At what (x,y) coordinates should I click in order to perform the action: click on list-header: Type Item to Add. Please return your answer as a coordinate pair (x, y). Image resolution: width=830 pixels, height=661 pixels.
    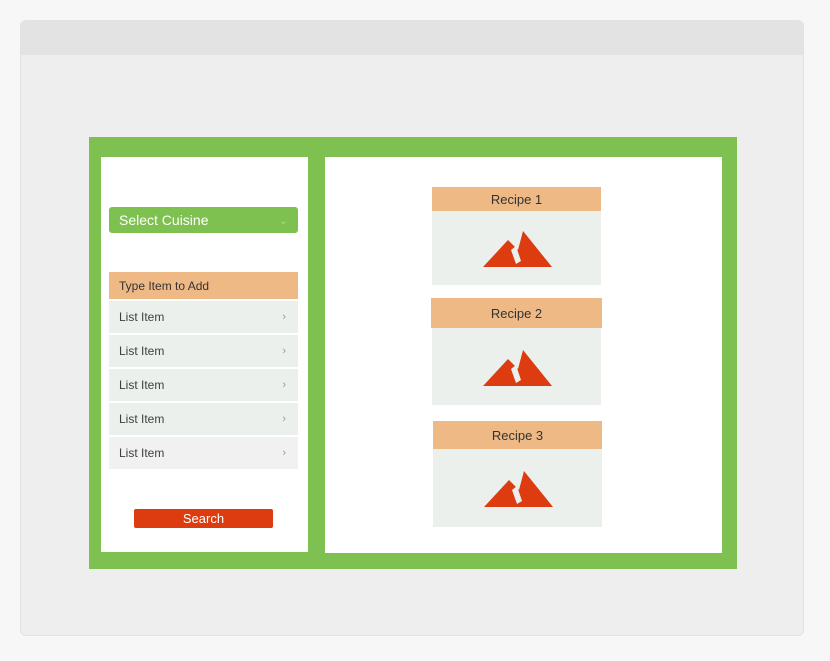
    Looking at the image, I should click on (203, 285).